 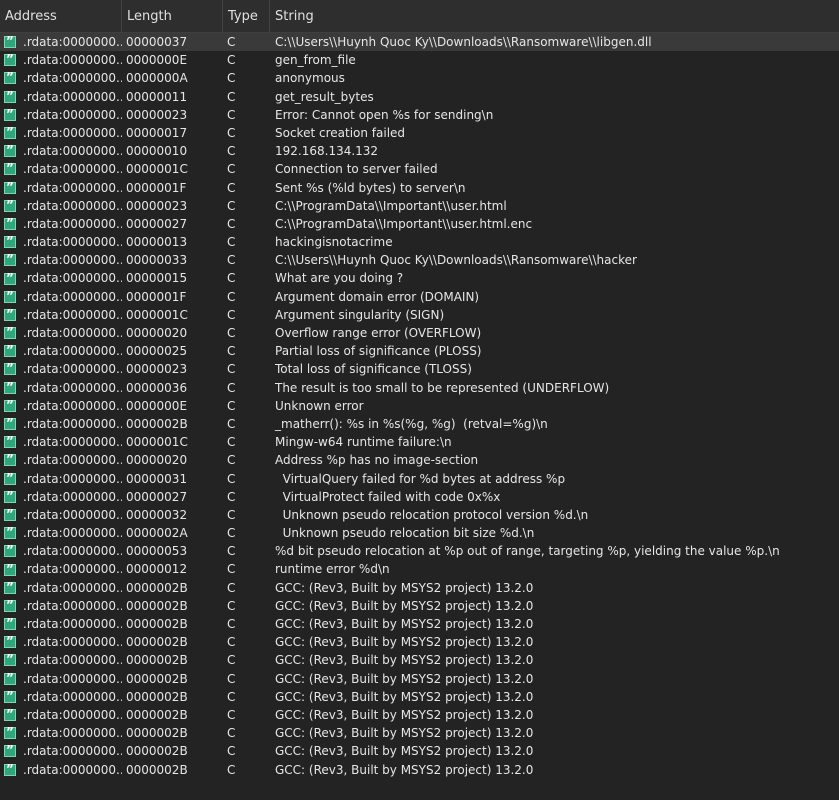 I want to click on string-cell: anonymous, so click(x=554, y=78).